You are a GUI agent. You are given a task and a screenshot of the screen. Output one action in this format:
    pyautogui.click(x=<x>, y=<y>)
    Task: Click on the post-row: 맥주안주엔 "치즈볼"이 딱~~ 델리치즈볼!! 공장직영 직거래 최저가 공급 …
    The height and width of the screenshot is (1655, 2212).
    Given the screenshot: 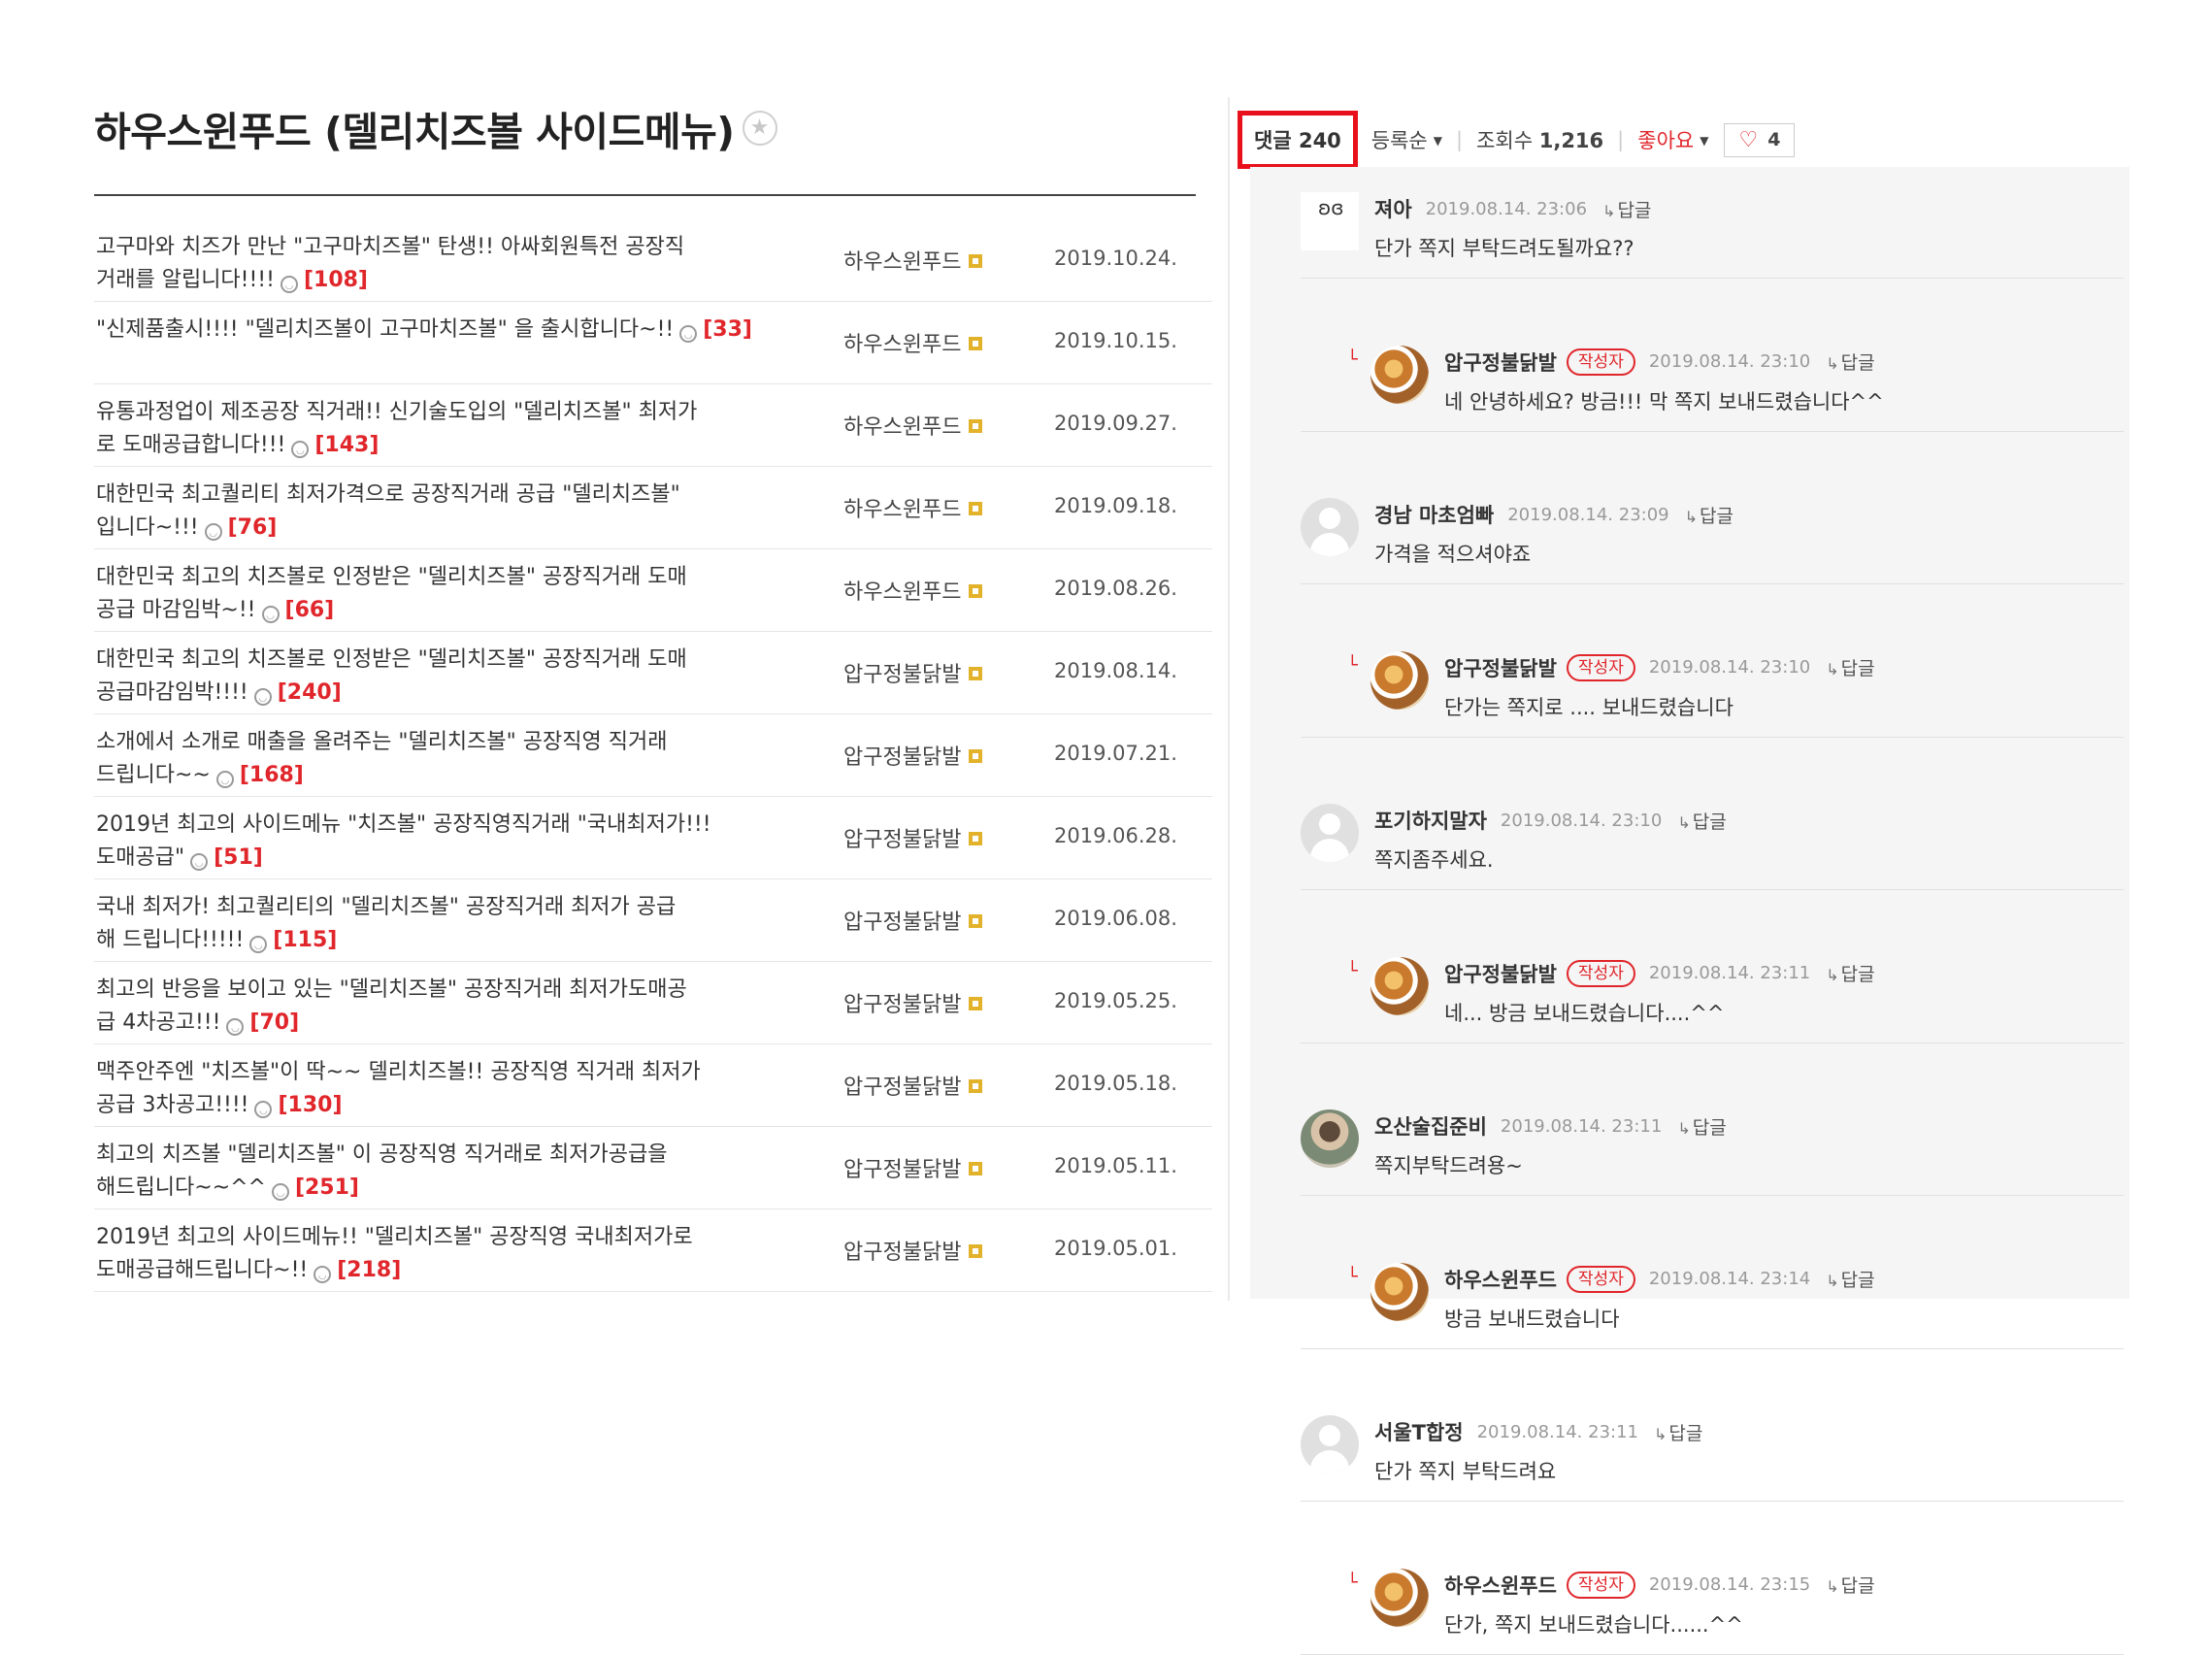 What is the action you would take?
    pyautogui.click(x=653, y=1085)
    